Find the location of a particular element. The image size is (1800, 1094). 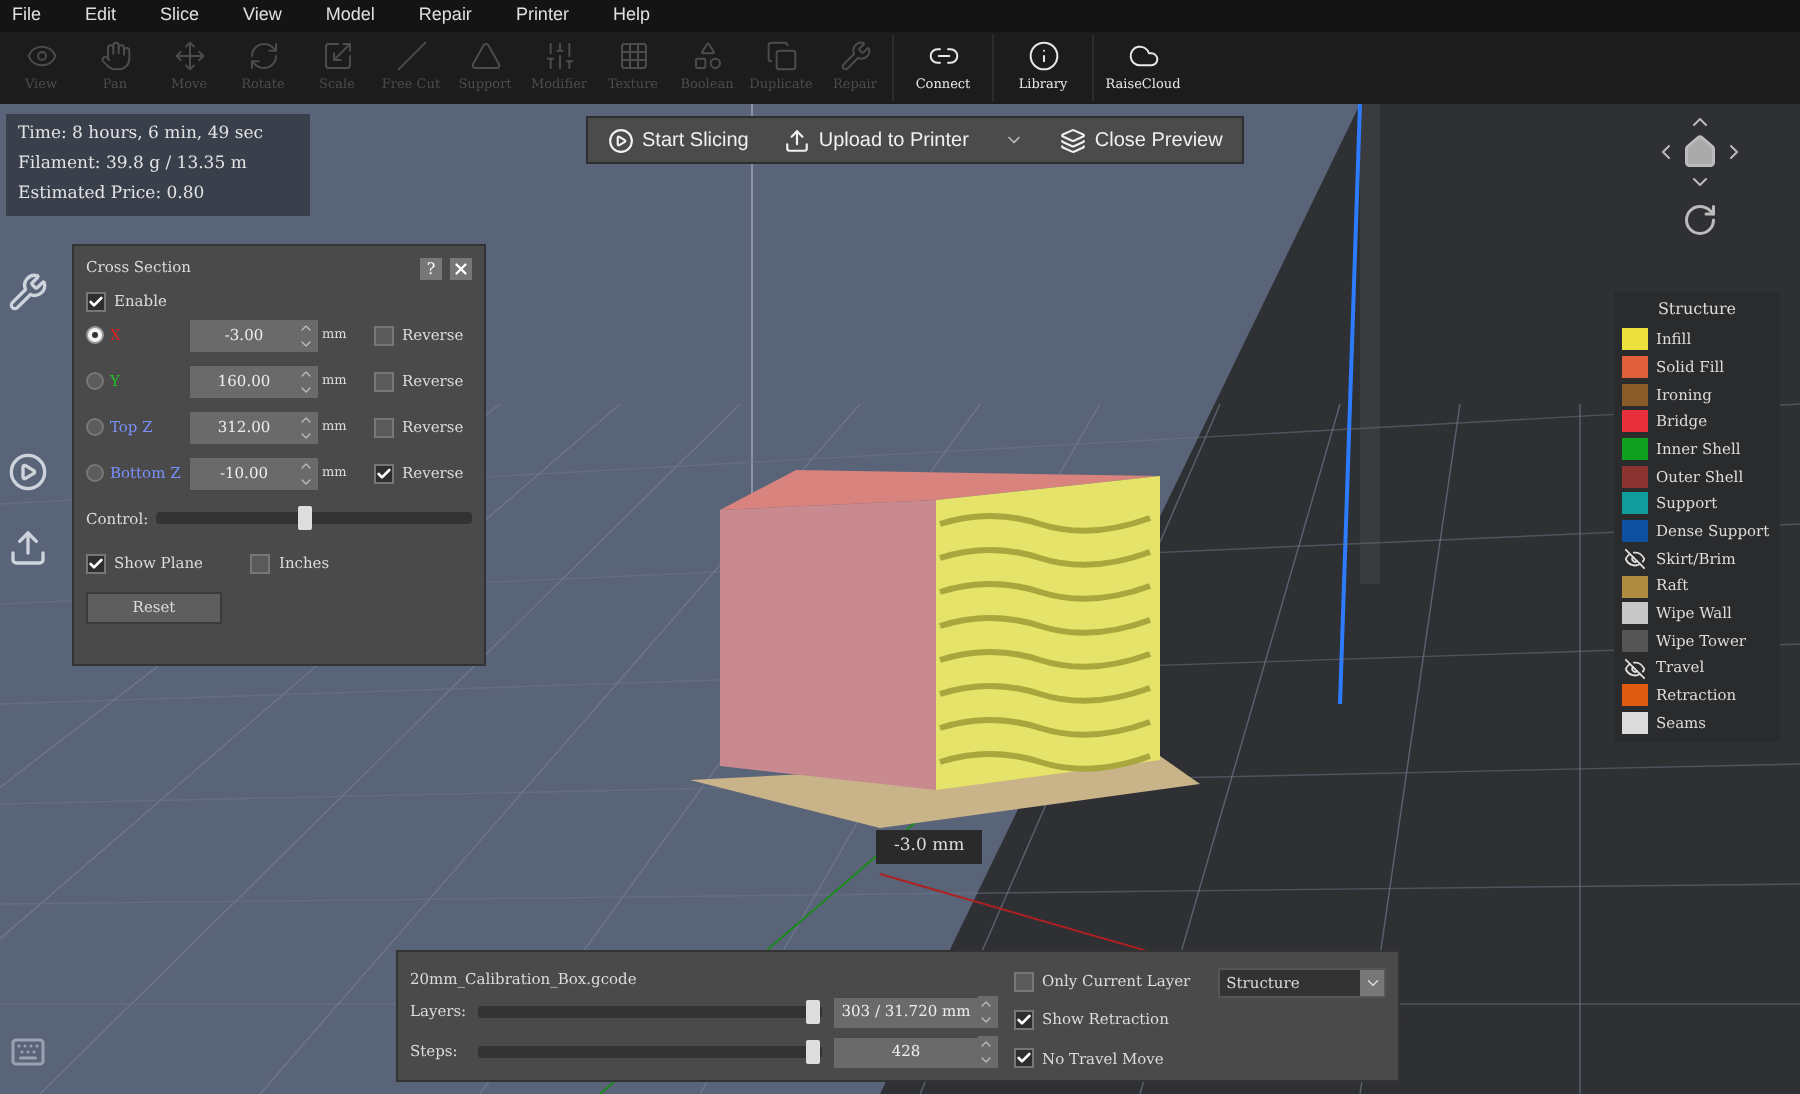

menu-item: Edit is located at coordinates (101, 16).